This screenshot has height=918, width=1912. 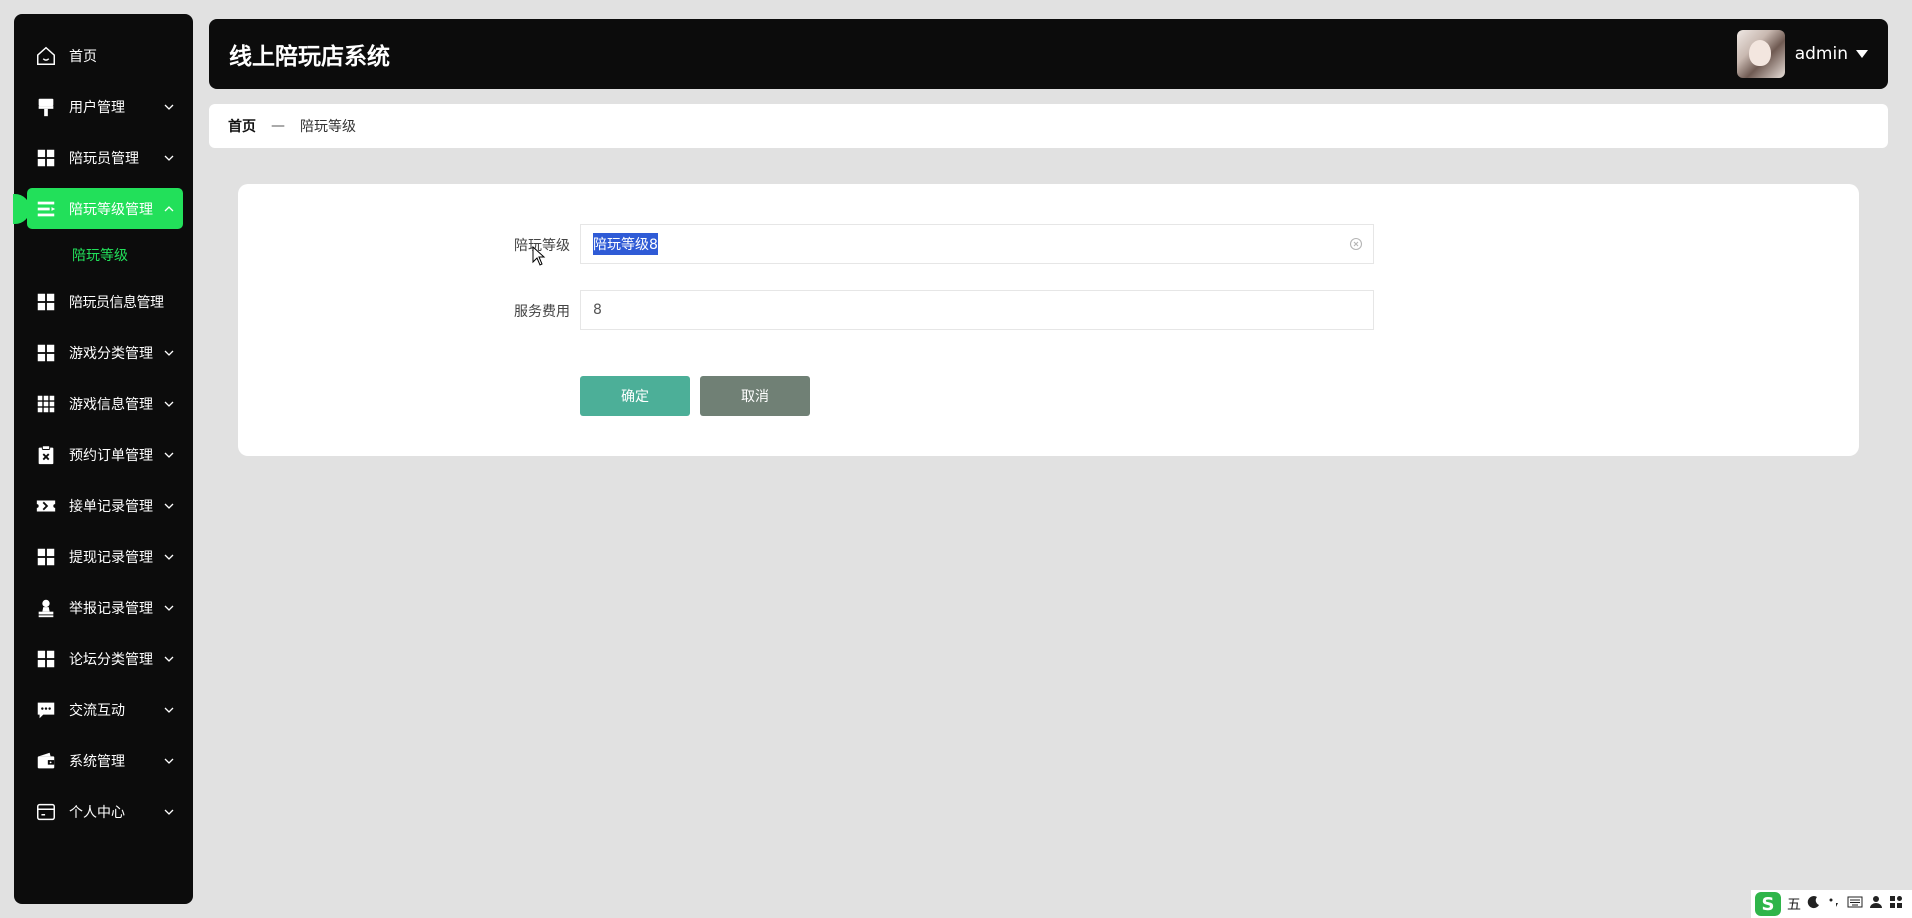 What do you see at coordinates (103, 106) in the screenshot?
I see `sidebar-item-users: 用户管理` at bounding box center [103, 106].